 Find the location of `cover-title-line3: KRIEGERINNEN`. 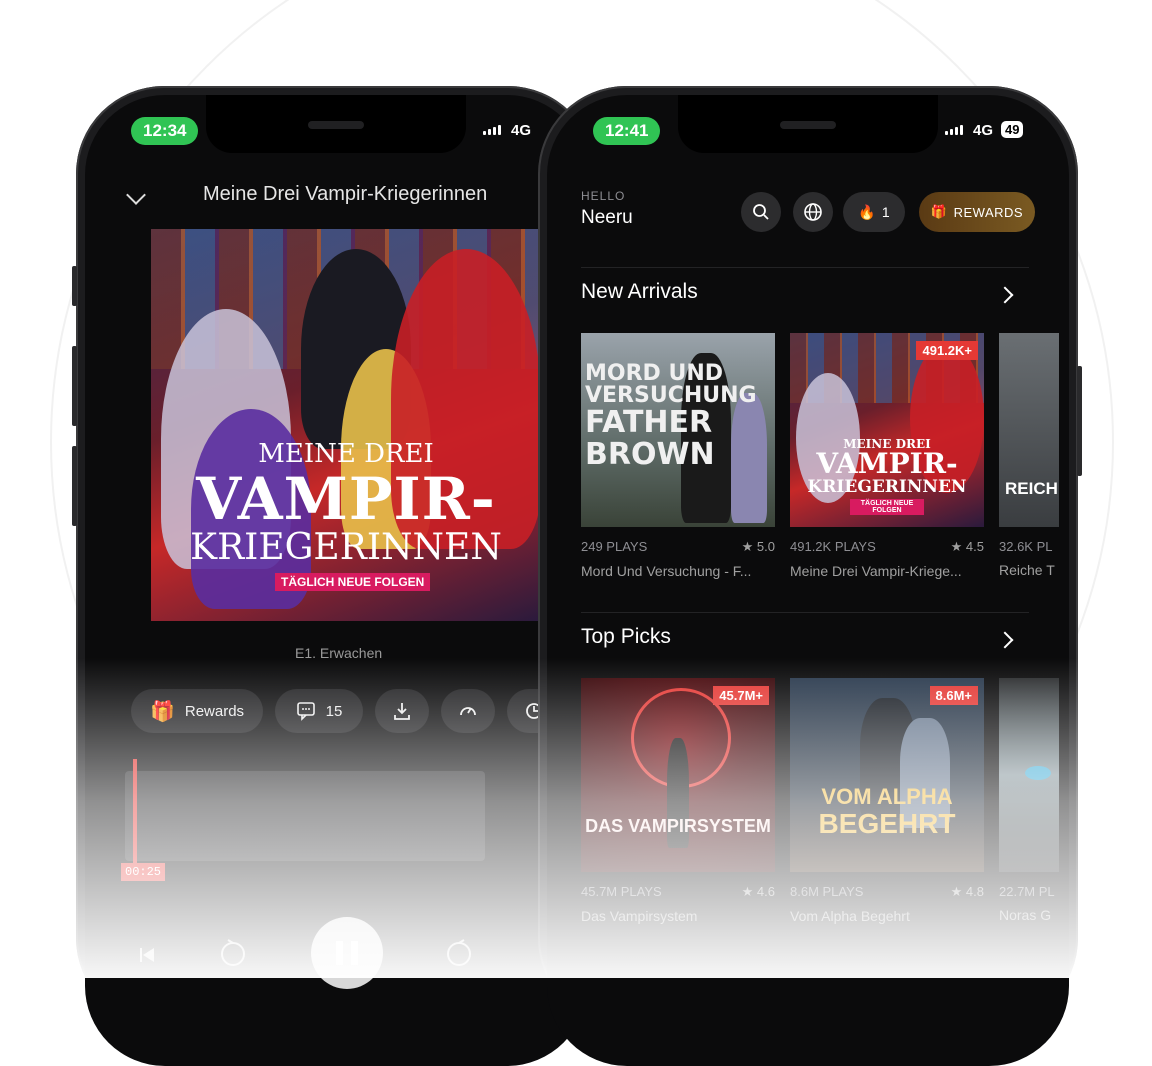

cover-title-line3: KRIEGERINNEN is located at coordinates (346, 547).